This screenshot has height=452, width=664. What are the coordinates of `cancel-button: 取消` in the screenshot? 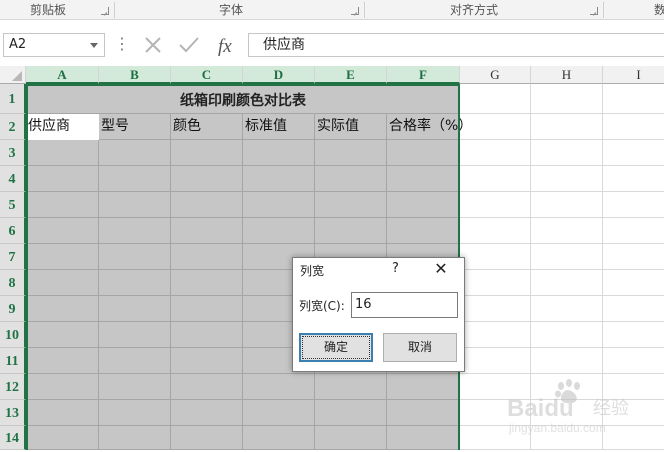 It's located at (420, 347).